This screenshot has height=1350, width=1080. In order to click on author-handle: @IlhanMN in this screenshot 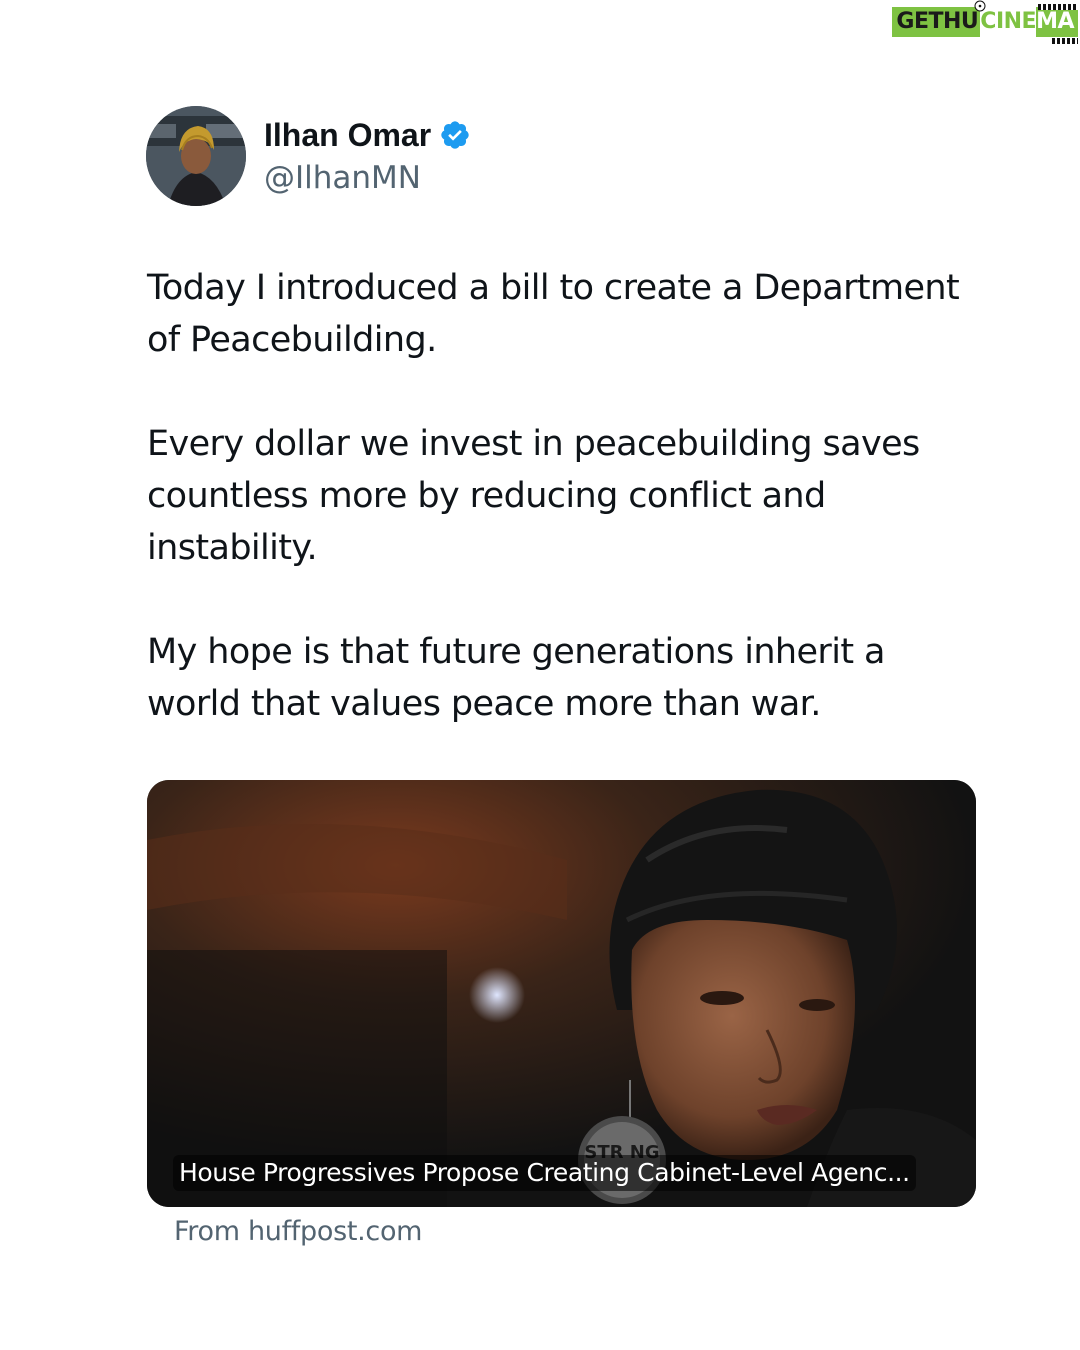, I will do `click(367, 178)`.